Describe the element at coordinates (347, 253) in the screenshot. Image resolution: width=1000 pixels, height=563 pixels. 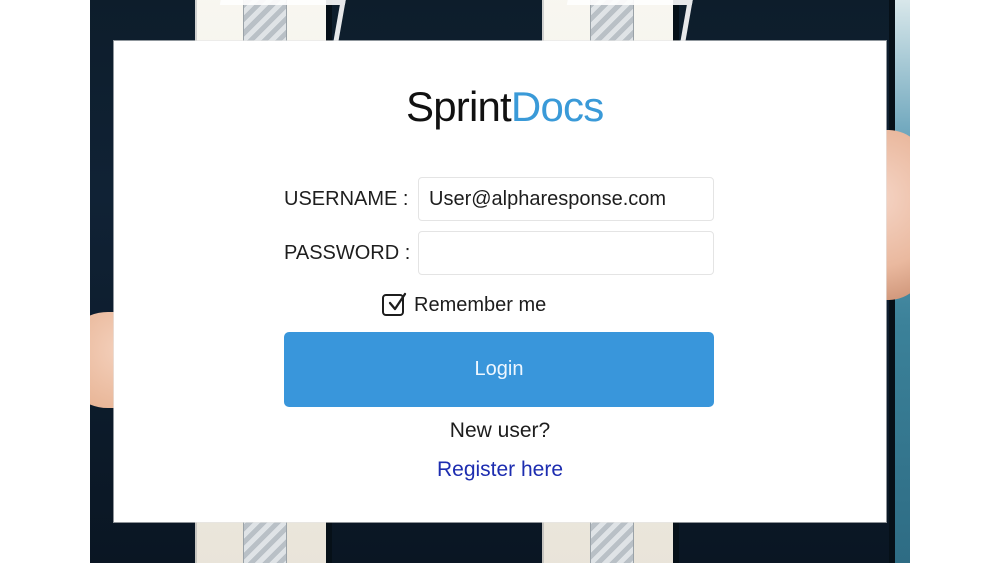
I see `password-label: PASSWORD :` at that location.